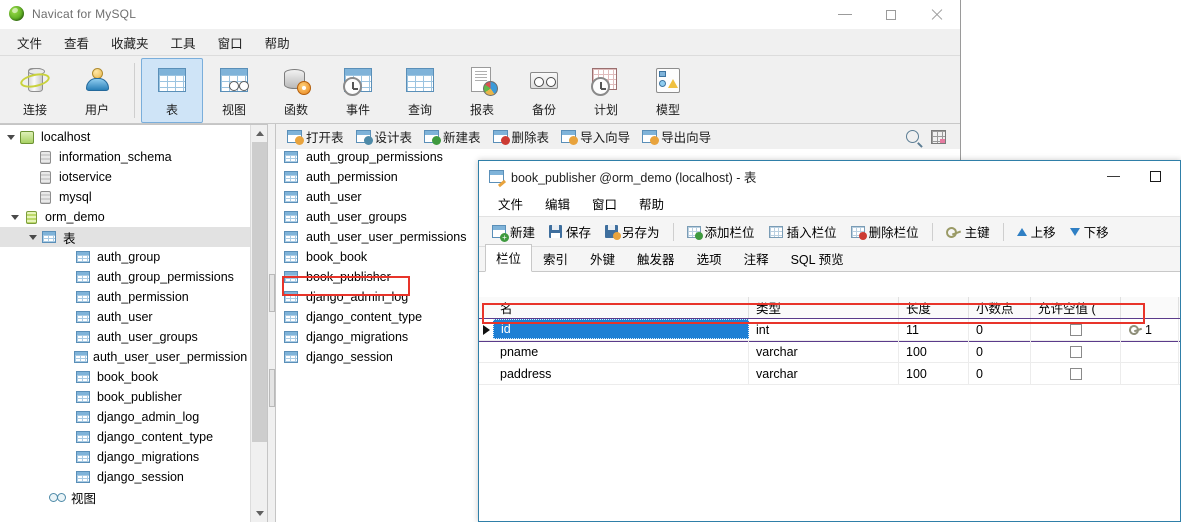 The width and height of the screenshot is (1181, 522). What do you see at coordinates (125, 257) in the screenshot?
I see `tree-node-auth-group: auth_group` at bounding box center [125, 257].